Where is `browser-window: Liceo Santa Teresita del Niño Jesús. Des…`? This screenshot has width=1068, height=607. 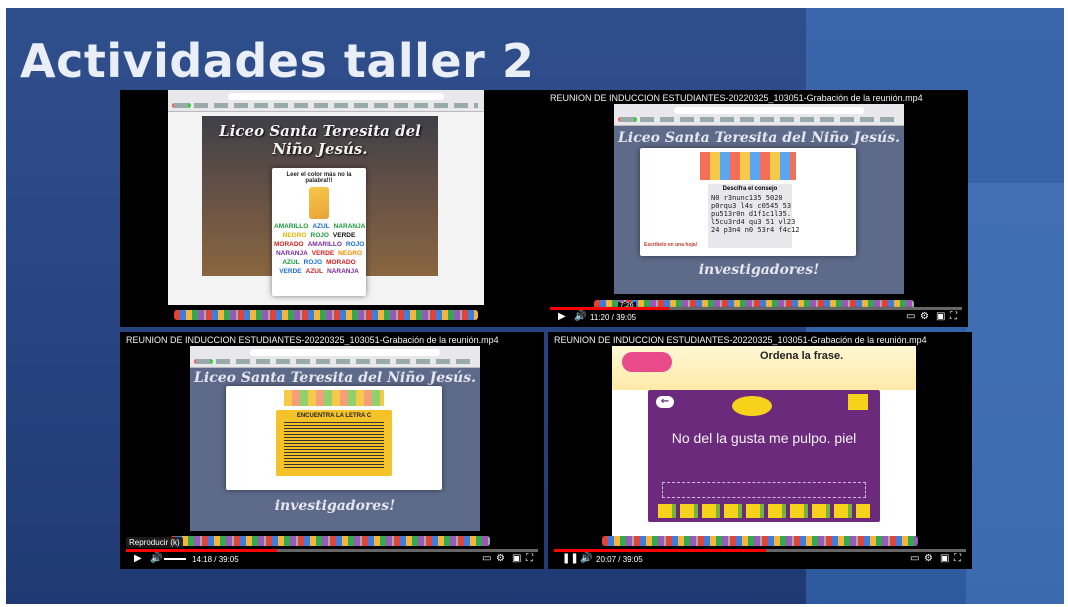 browser-window: Liceo Santa Teresita del Niño Jesús. Des… is located at coordinates (759, 199).